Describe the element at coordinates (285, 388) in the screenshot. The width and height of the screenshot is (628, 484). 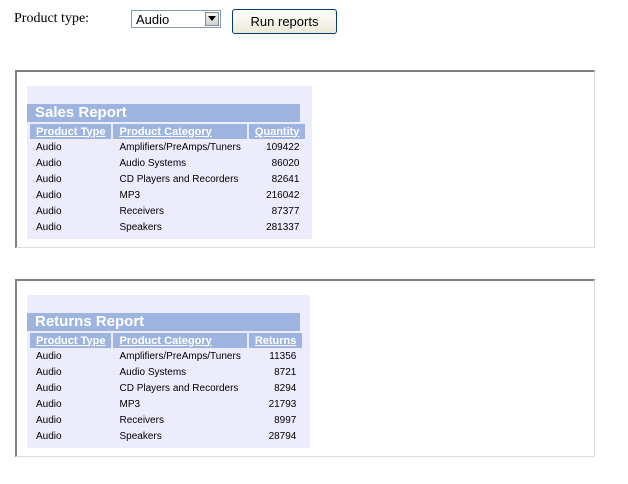
I see `cell-returns: 8294` at that location.